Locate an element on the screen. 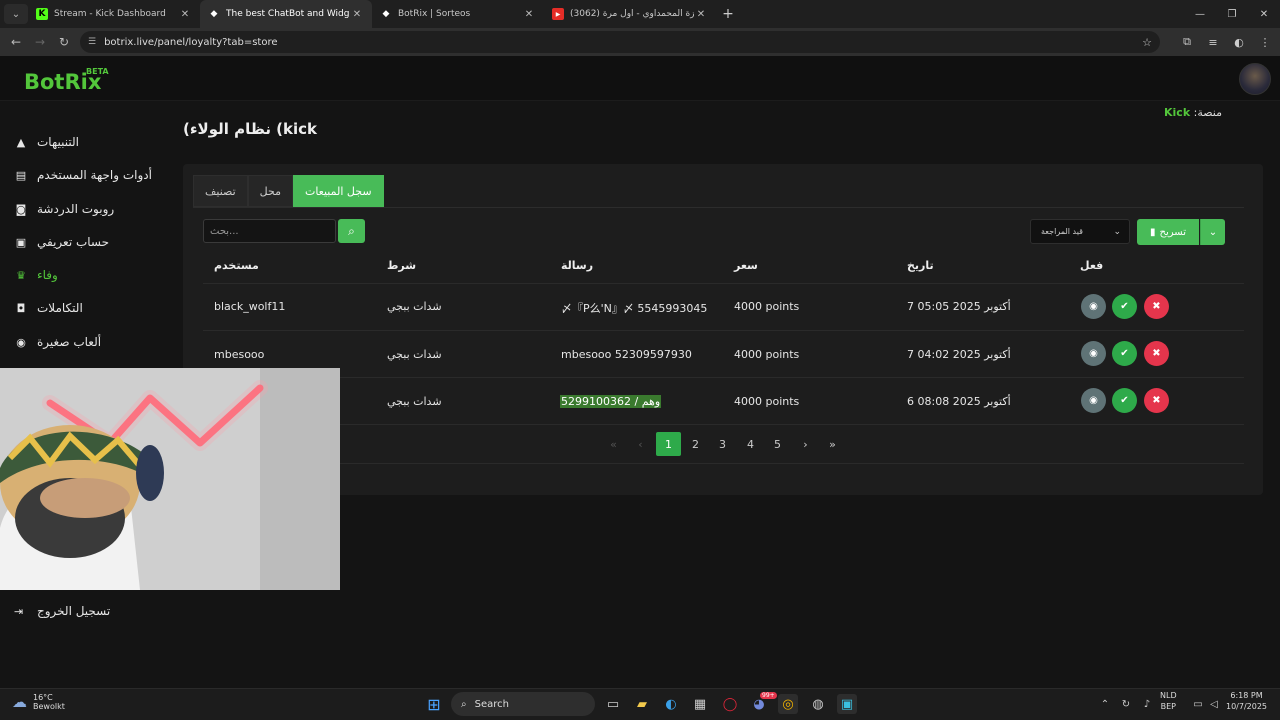 The width and height of the screenshot is (1280, 720). weather-widget: ☁ 16°C Bewolkt is located at coordinates (38, 702).